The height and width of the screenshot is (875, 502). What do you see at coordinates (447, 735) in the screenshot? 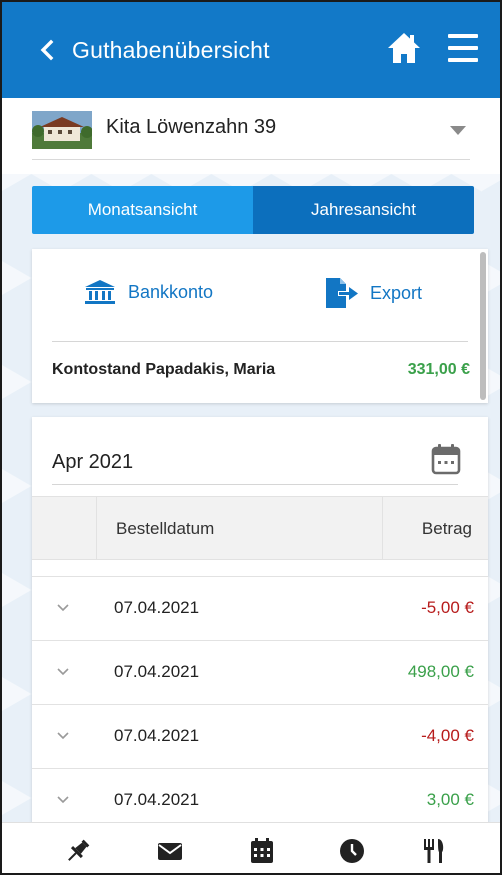
I see `row-amount: -4,00 €` at bounding box center [447, 735].